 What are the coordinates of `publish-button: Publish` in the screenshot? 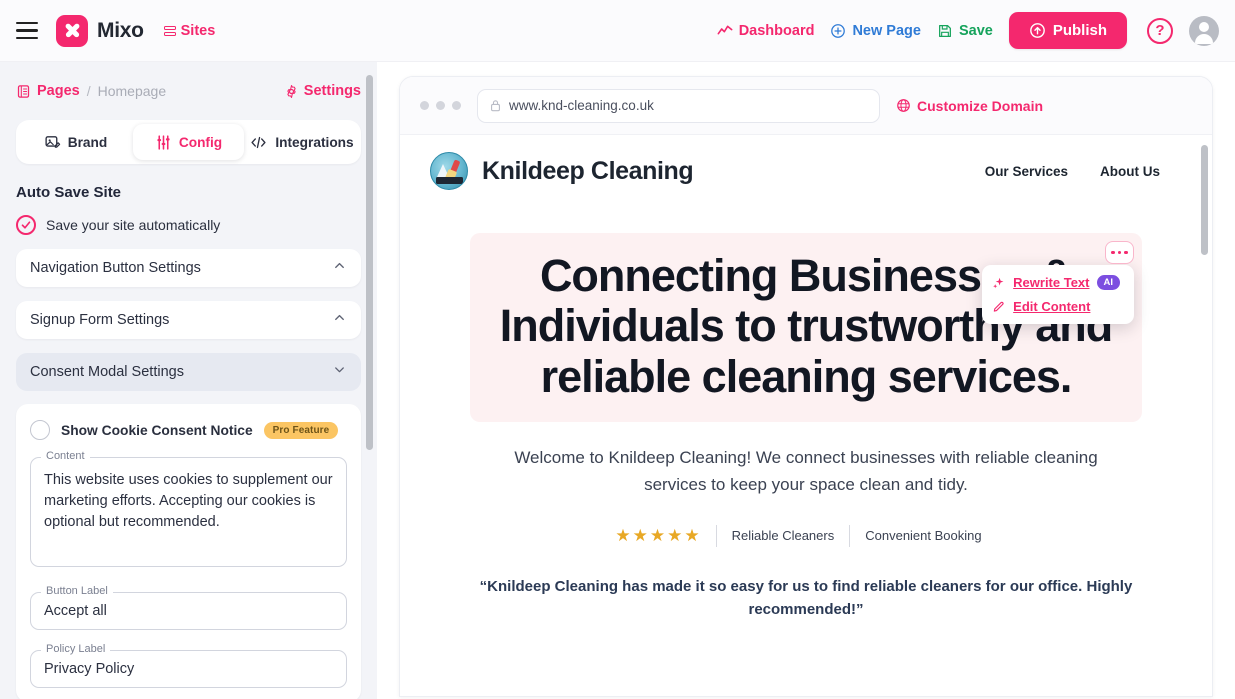 It's located at (1067, 30).